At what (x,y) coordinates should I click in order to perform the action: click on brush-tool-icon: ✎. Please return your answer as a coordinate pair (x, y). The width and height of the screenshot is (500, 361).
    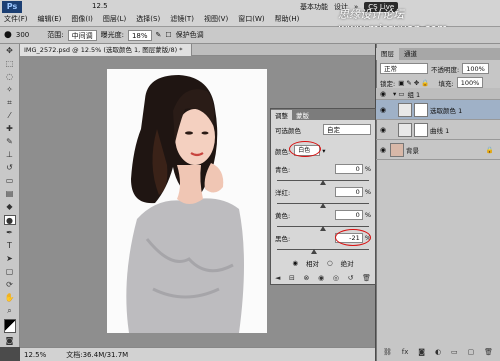
    Looking at the image, I should click on (10, 142).